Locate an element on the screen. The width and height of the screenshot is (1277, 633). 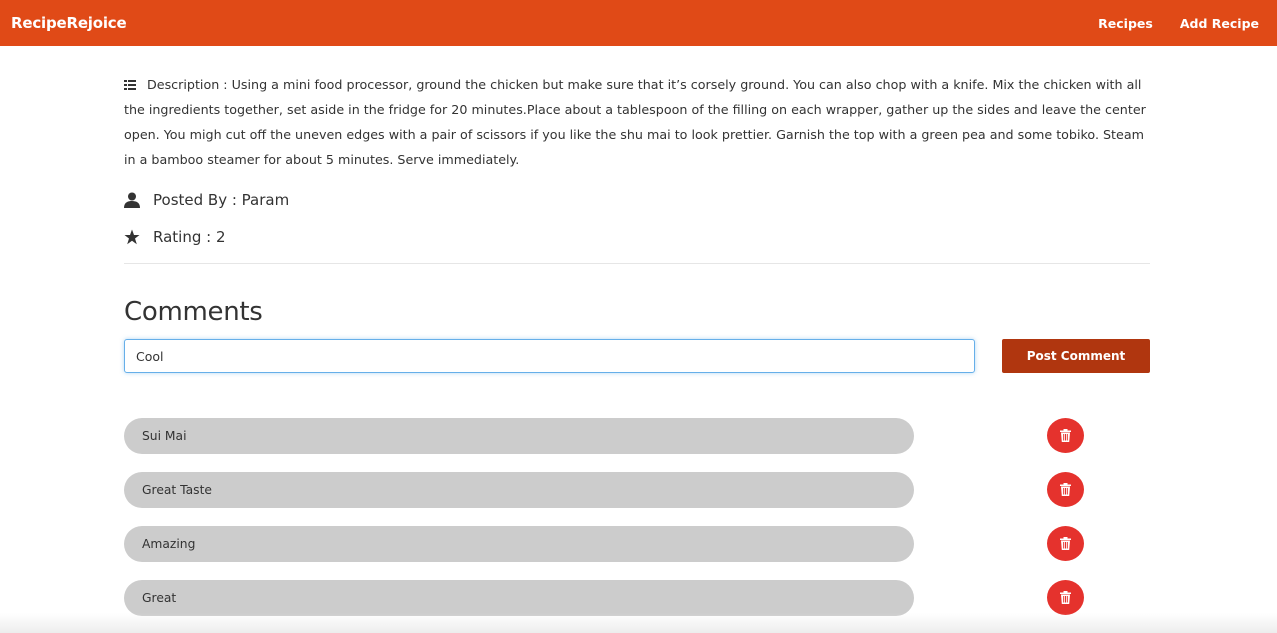
rating-text: Rating : 2 is located at coordinates (189, 237).